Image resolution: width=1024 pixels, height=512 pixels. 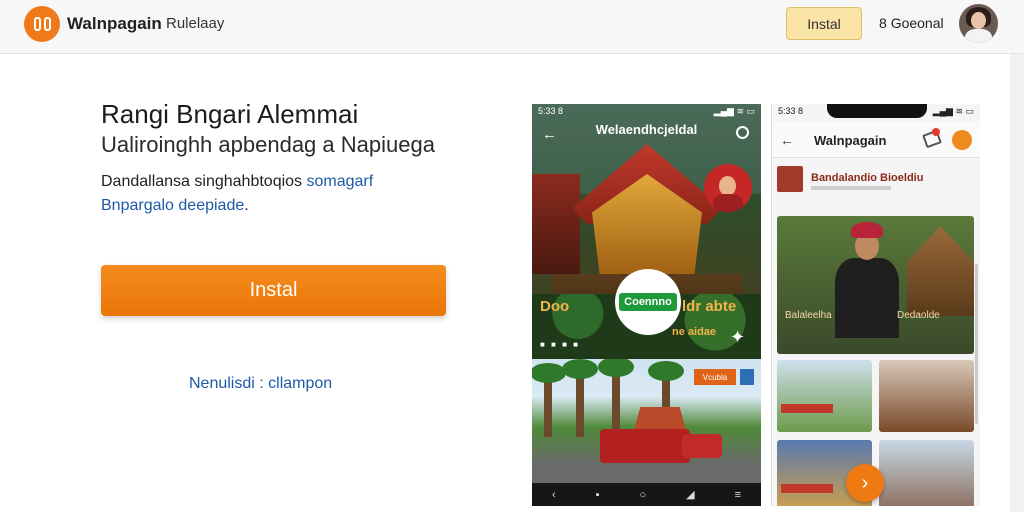 I want to click on nav-recent-icon: ◢, so click(x=690, y=494).